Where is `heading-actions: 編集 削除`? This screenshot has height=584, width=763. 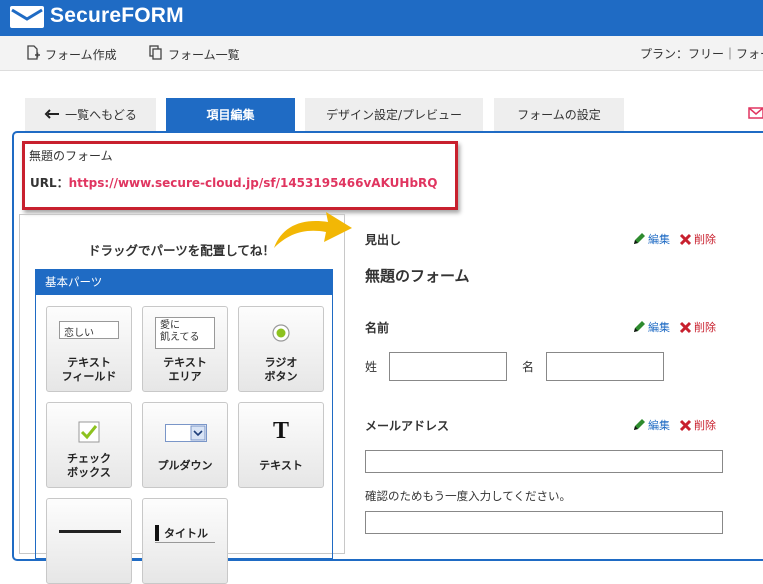 heading-actions: 編集 削除 is located at coordinates (674, 239).